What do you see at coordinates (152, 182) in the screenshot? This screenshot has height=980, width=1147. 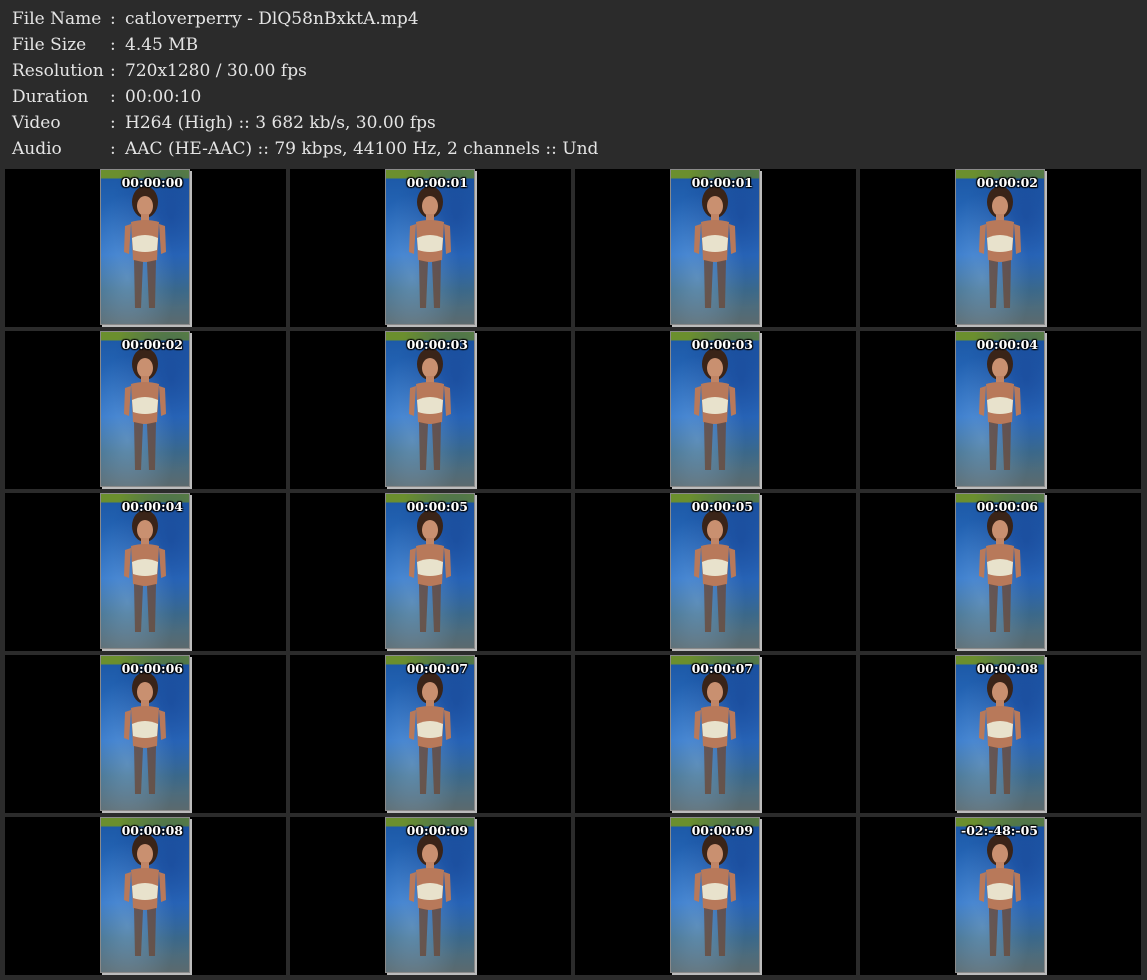 I see `timestamp-label: 00:00:00` at bounding box center [152, 182].